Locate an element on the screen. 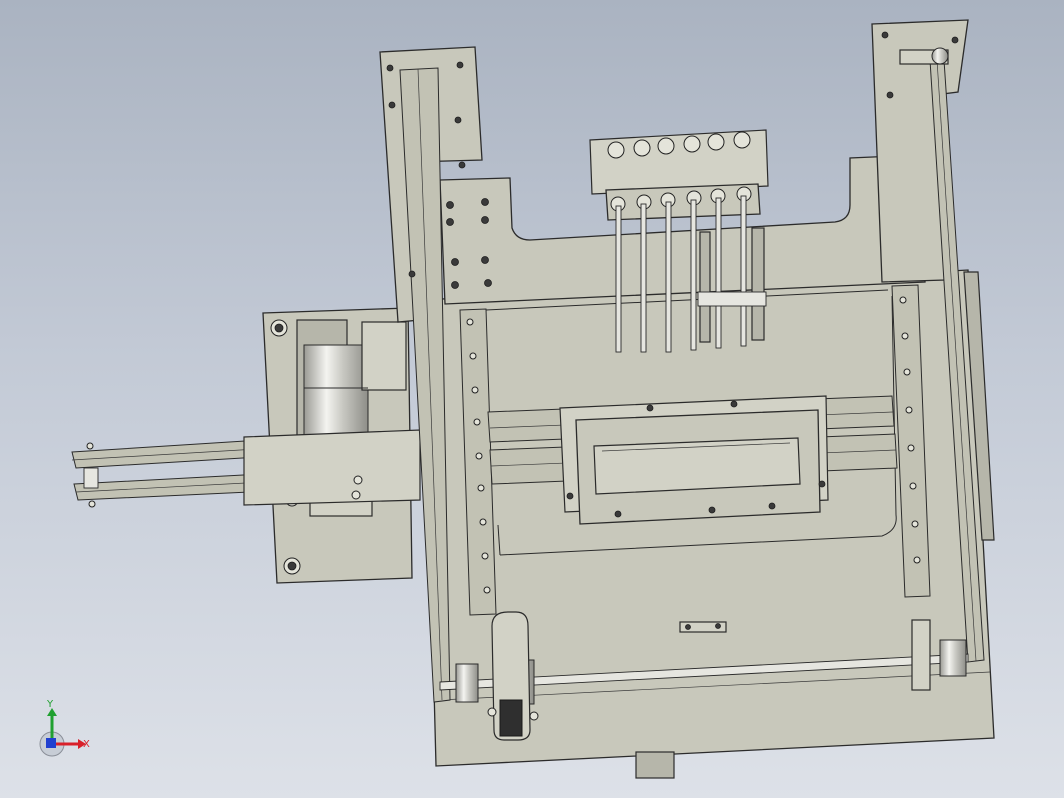 This screenshot has height=798, width=1064. center-bracket is located at coordinates (703, 627).